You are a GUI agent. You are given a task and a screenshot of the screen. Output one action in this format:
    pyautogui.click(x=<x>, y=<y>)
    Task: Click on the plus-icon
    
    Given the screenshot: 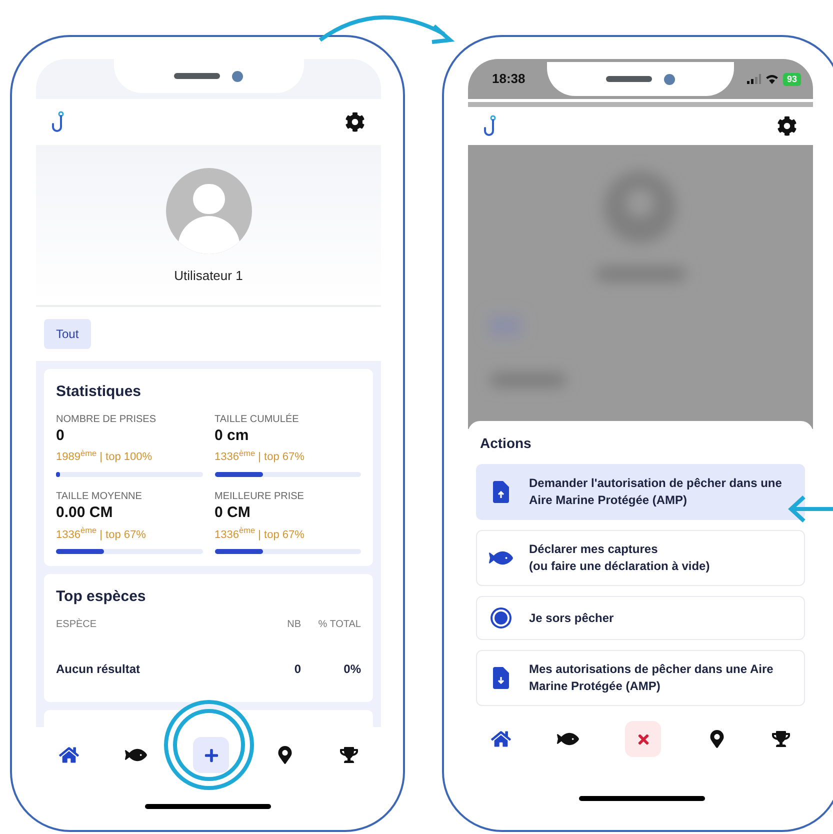 What is the action you would take?
    pyautogui.click(x=211, y=755)
    